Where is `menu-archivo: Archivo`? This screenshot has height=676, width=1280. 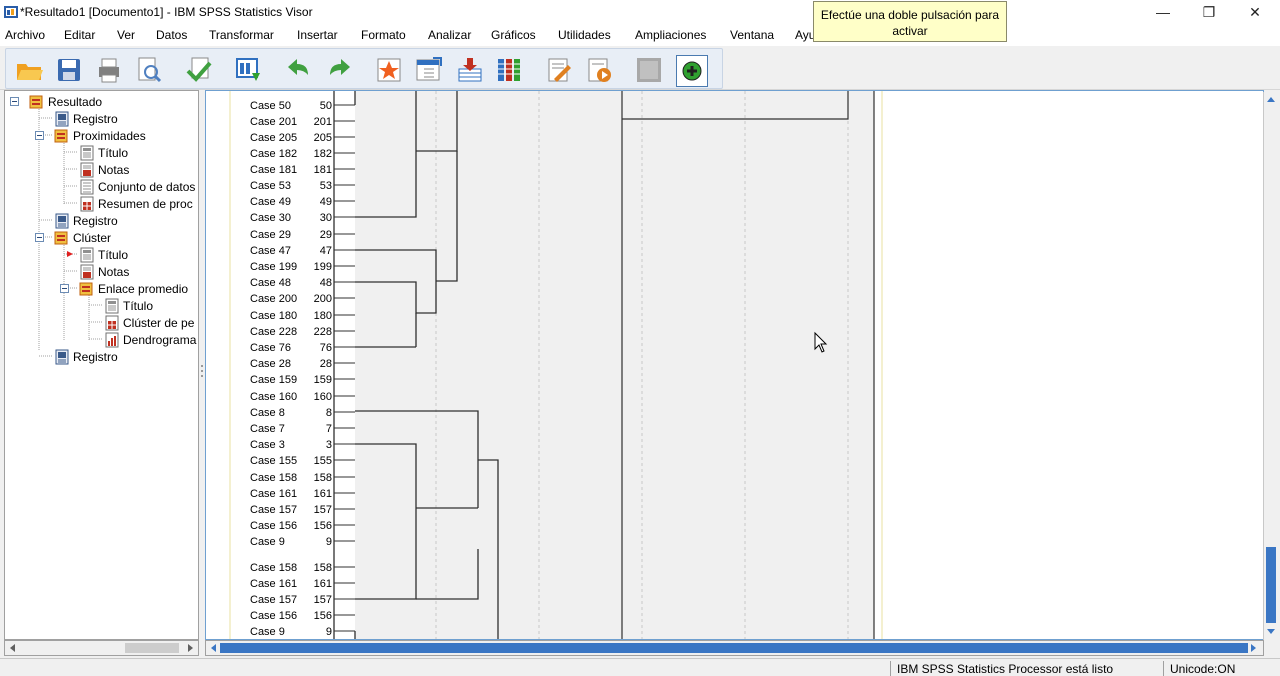 menu-archivo: Archivo is located at coordinates (25, 35).